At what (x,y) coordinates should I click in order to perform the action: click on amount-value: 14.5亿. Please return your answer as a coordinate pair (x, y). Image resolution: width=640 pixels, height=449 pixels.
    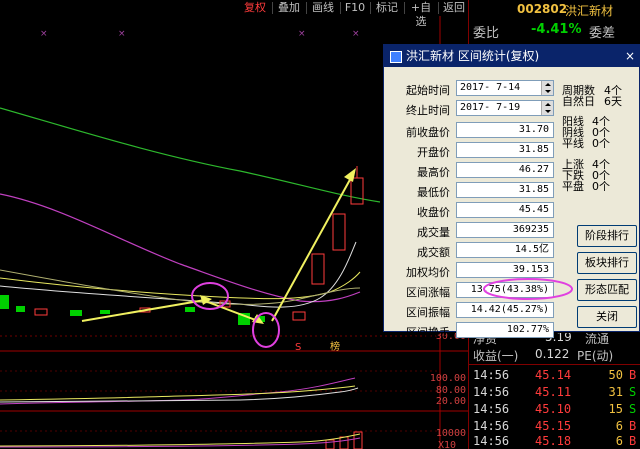
    Looking at the image, I should click on (505, 250).